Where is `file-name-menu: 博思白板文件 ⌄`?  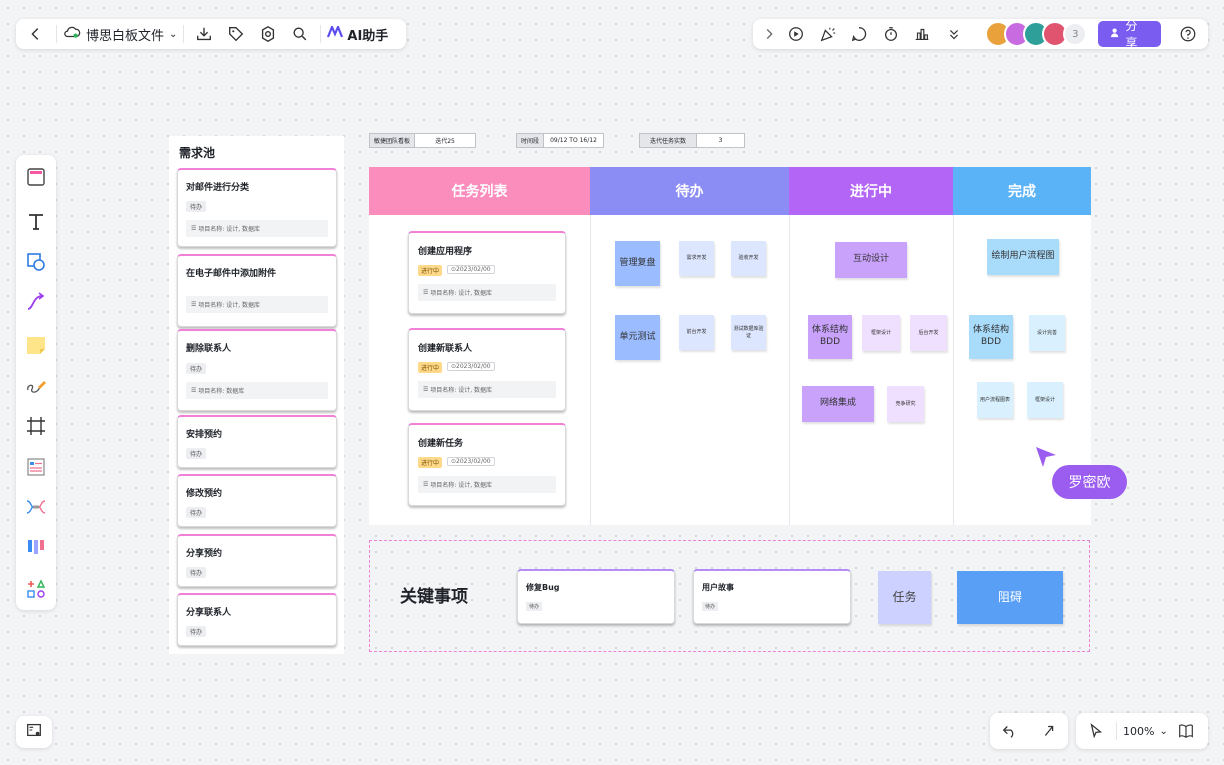 file-name-menu: 博思白板文件 ⌄ is located at coordinates (120, 34).